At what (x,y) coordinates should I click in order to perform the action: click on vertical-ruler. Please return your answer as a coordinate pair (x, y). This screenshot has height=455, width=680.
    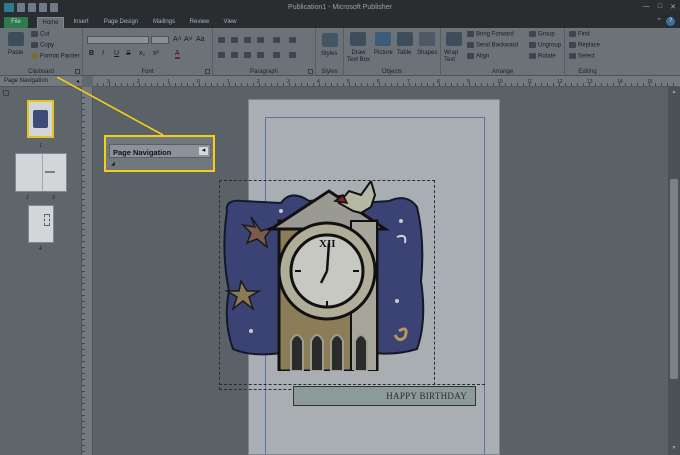
    Looking at the image, I should click on (87, 271).